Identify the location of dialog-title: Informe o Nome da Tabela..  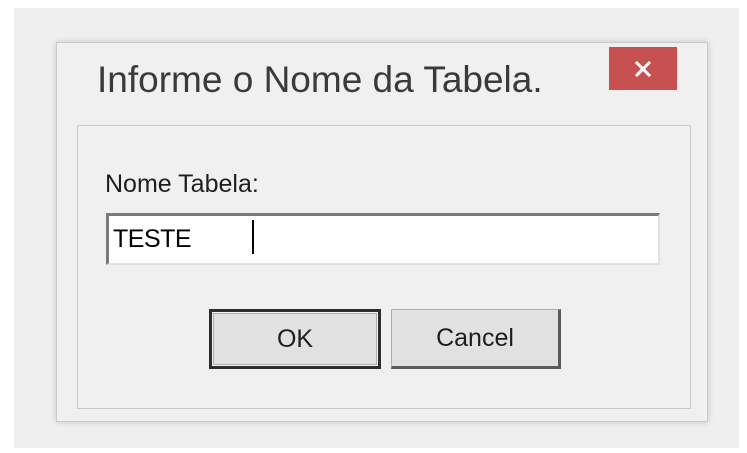
(320, 79).